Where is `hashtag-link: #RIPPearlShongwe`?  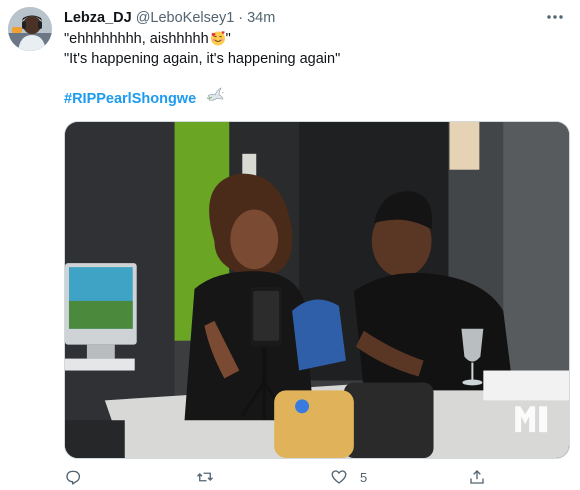
hashtag-link: #RIPPearlShongwe is located at coordinates (130, 99).